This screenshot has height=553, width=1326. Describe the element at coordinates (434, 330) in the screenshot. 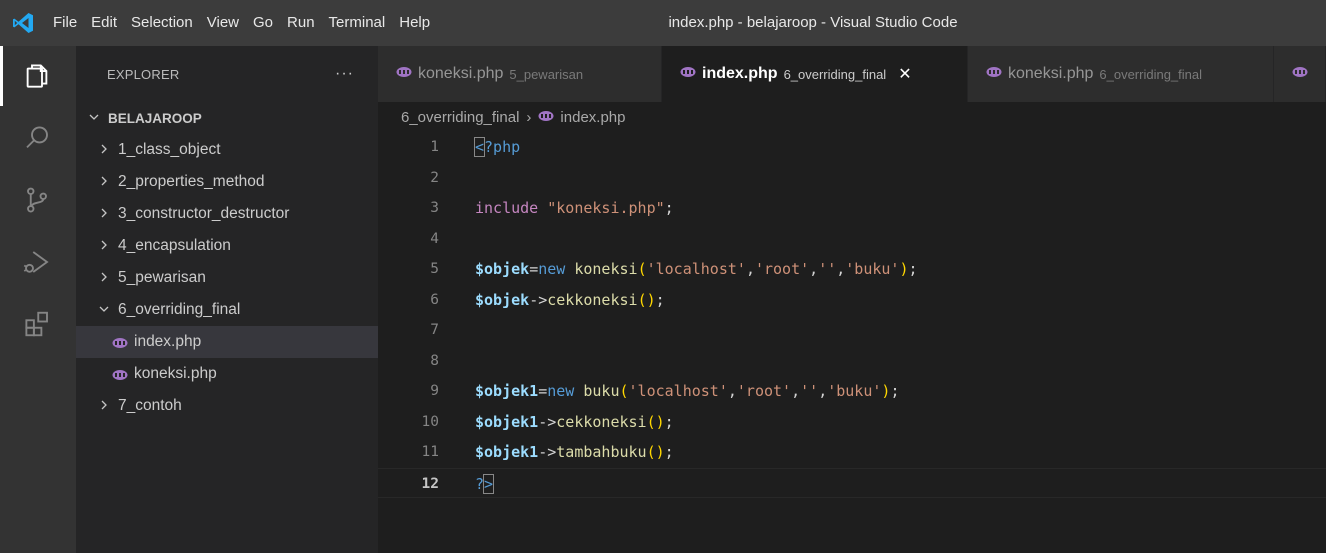

I see `line-number: 7` at that location.